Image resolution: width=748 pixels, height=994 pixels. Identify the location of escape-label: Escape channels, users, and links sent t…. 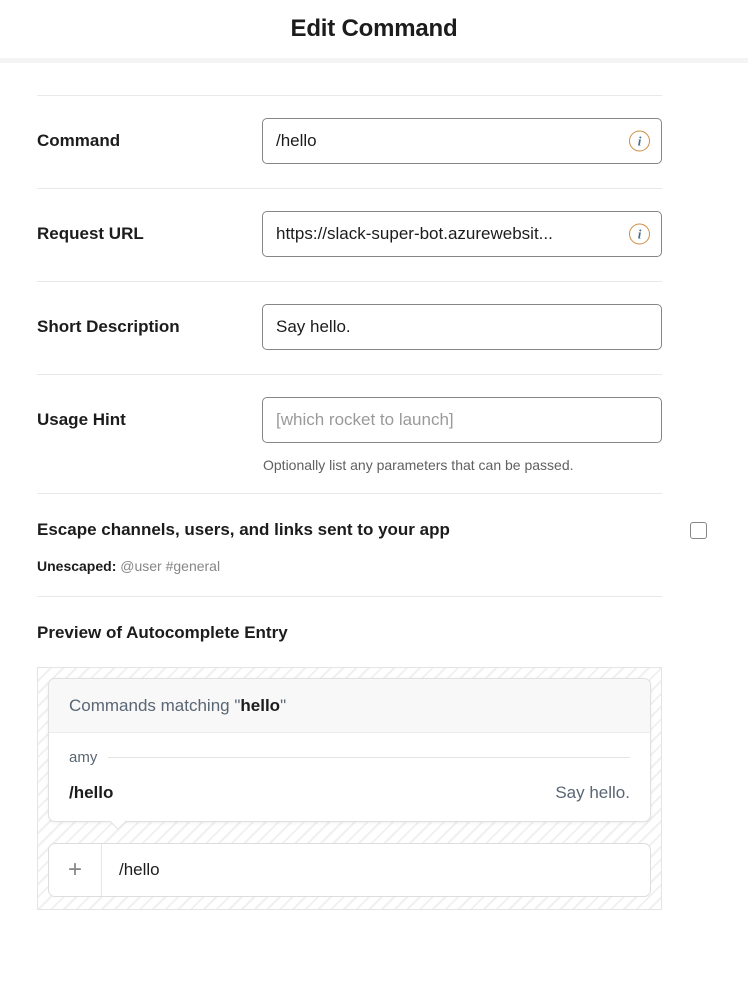
(243, 529).